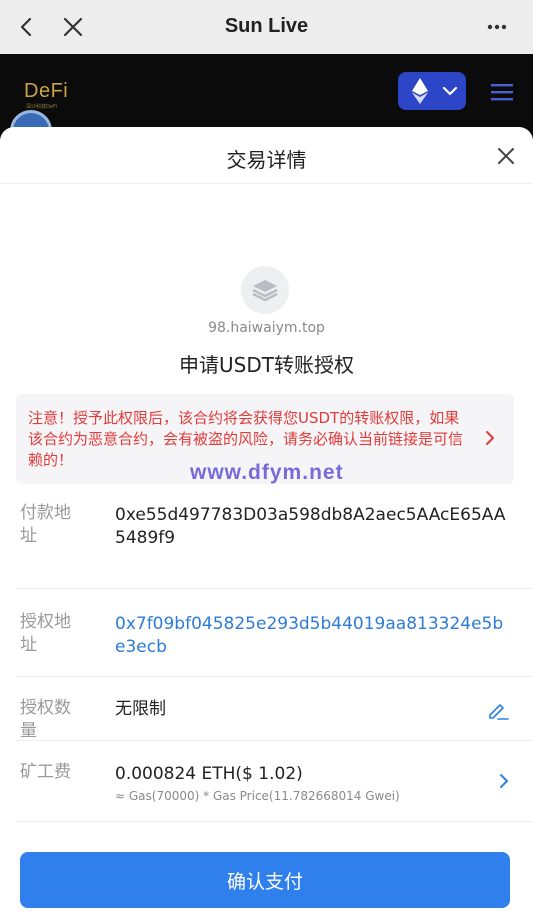 Image resolution: width=533 pixels, height=923 pixels. I want to click on sheet-title: 交易详情, so click(266, 160).